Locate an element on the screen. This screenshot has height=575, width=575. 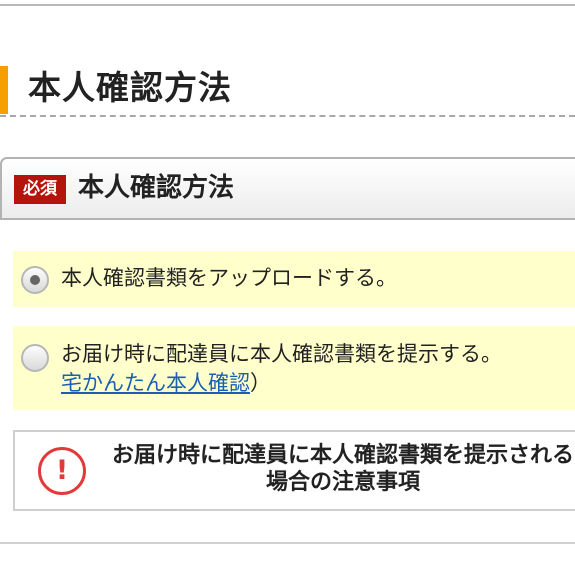
page-title: 本人確認方法 is located at coordinates (130, 87).